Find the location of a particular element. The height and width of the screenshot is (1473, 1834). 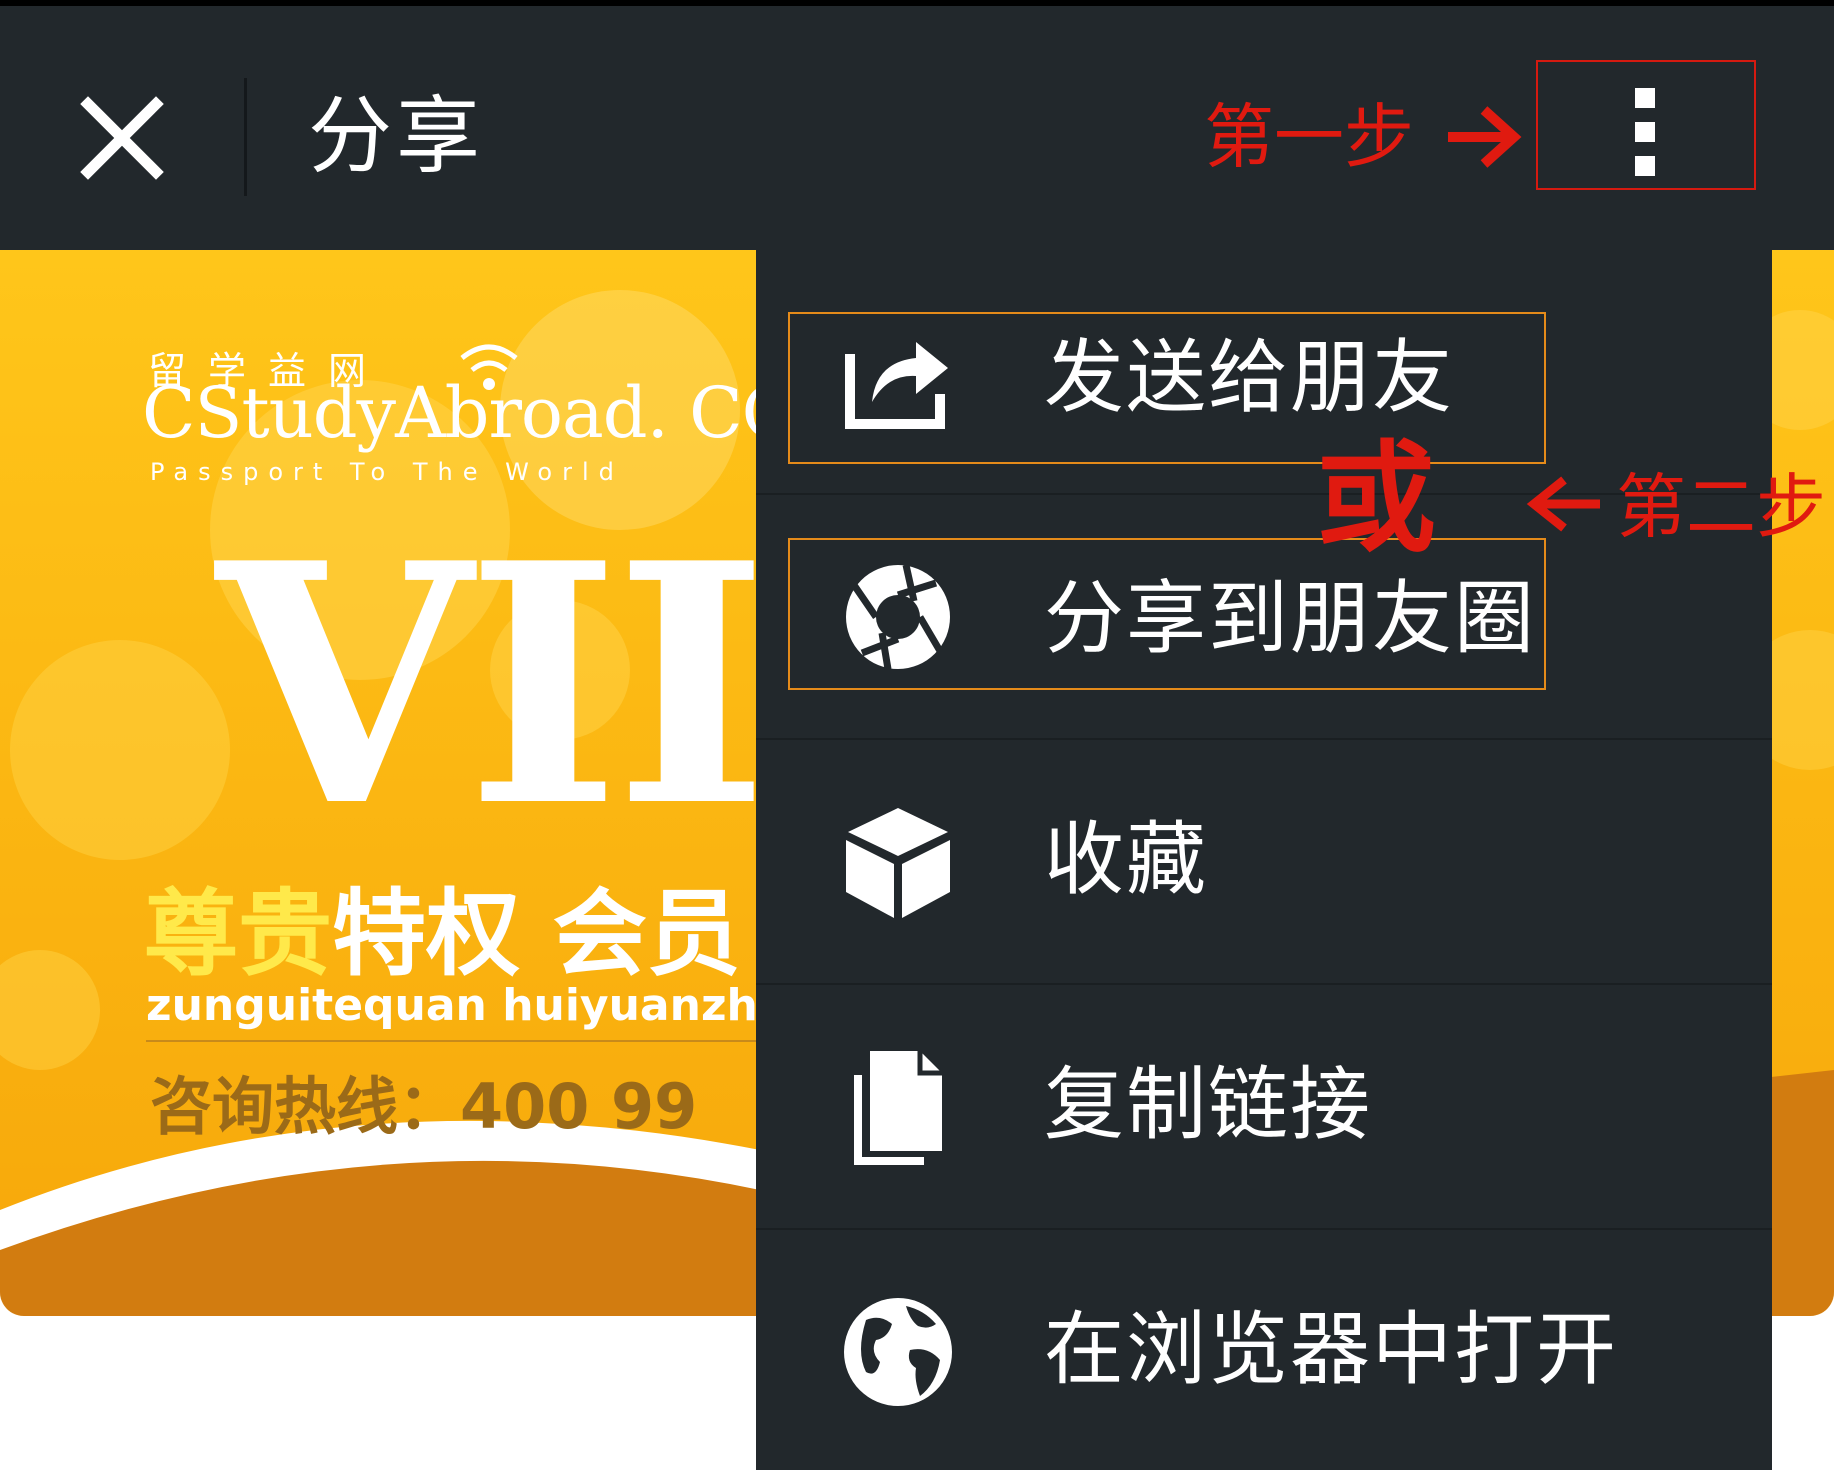

menu-item-favorite: 收藏 is located at coordinates (1264, 861).